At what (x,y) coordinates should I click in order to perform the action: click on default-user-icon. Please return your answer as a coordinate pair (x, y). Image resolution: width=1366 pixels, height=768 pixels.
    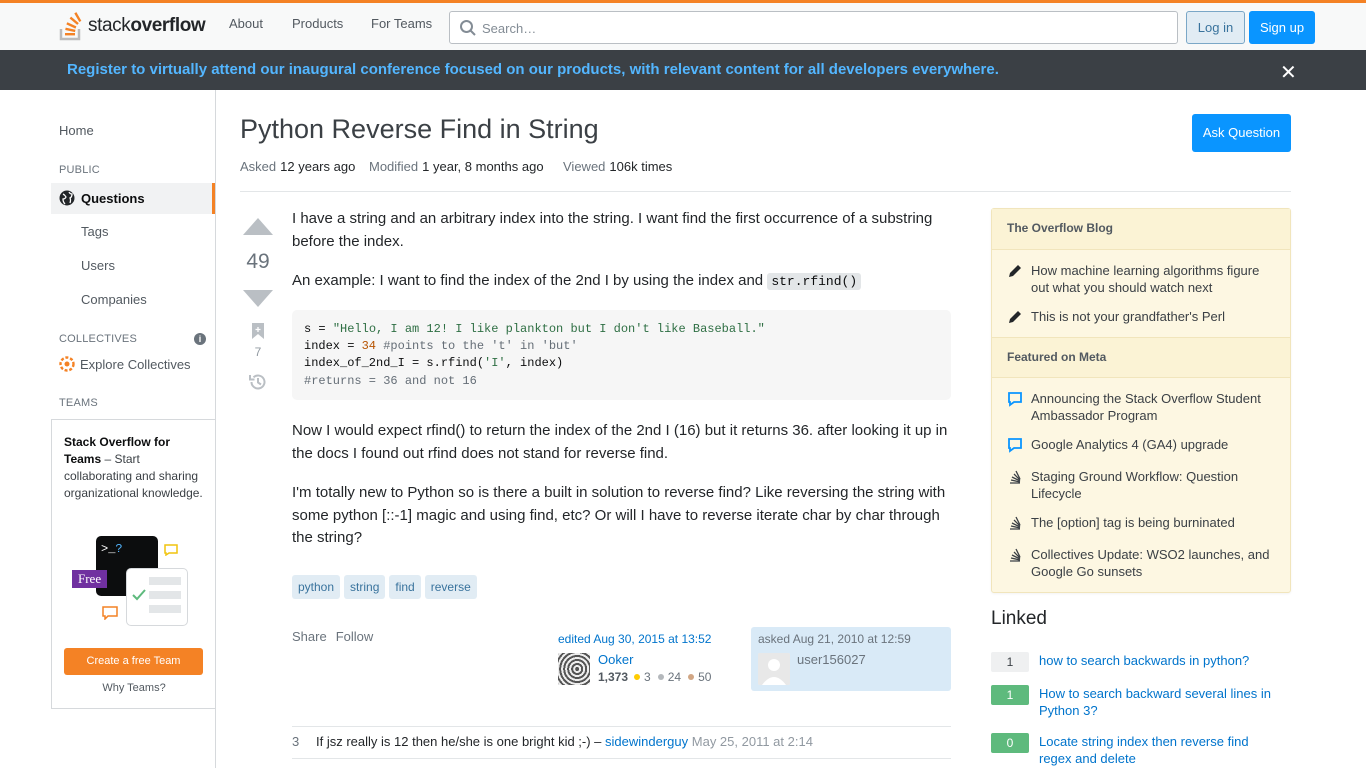
    Looking at the image, I should click on (774, 669).